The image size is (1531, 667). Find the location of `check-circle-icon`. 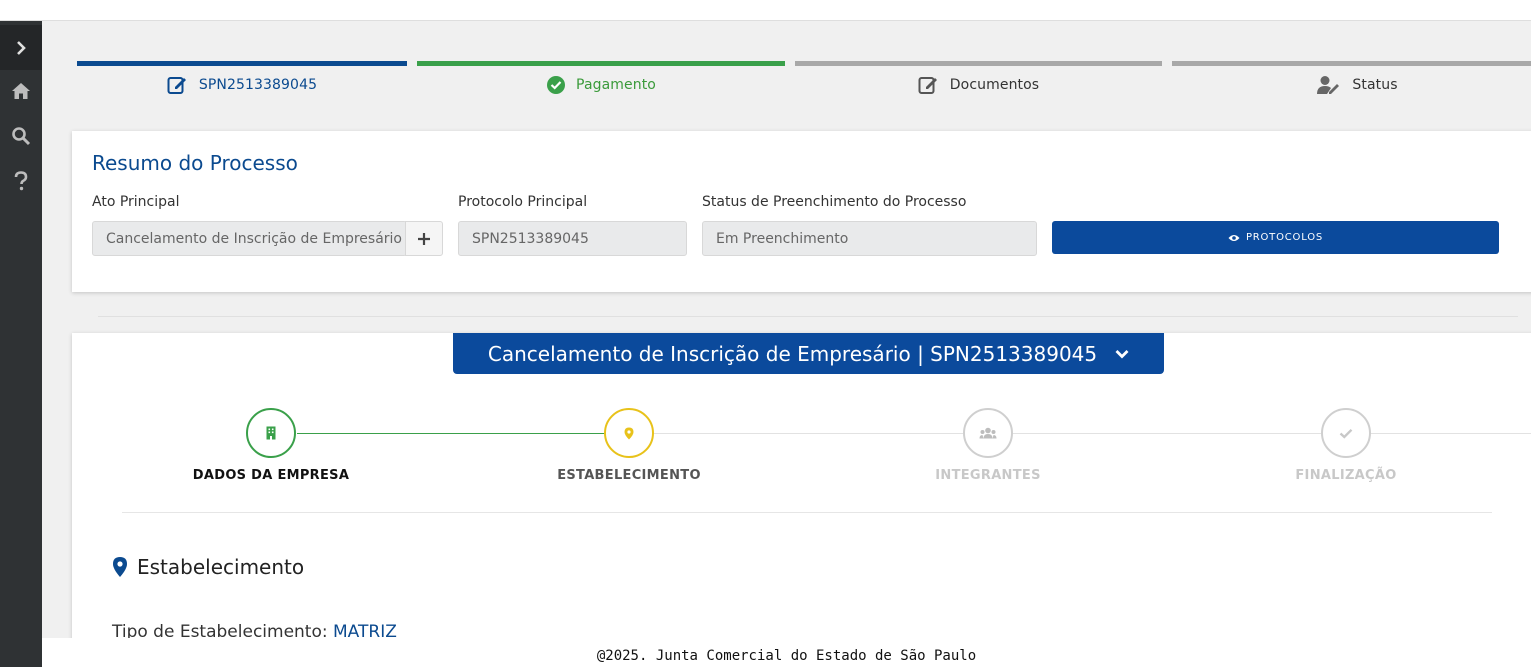

check-circle-icon is located at coordinates (556, 85).